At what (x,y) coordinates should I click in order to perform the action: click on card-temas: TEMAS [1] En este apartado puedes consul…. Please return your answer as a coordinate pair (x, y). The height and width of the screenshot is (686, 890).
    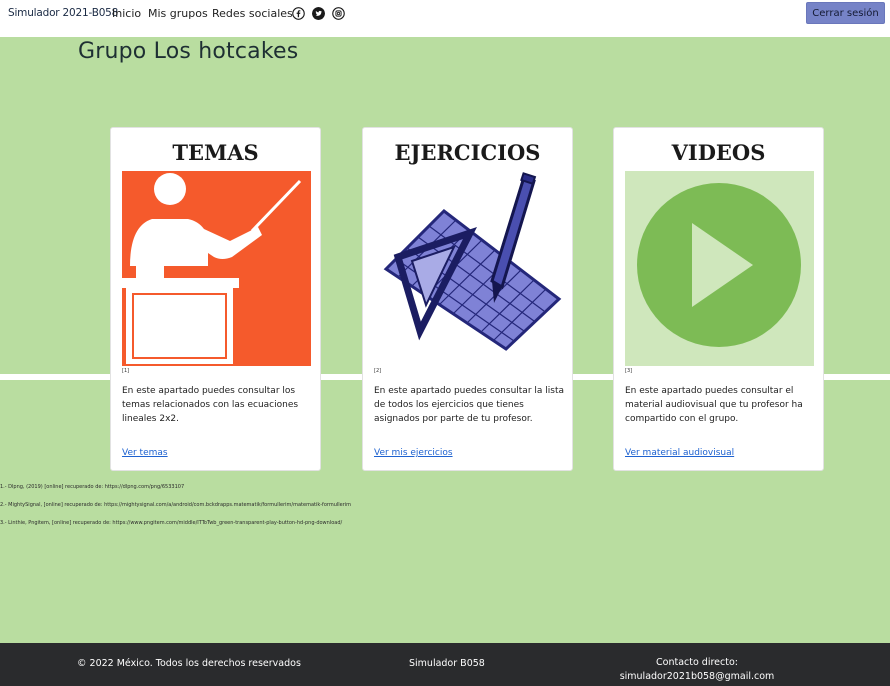
    Looking at the image, I should click on (215, 299).